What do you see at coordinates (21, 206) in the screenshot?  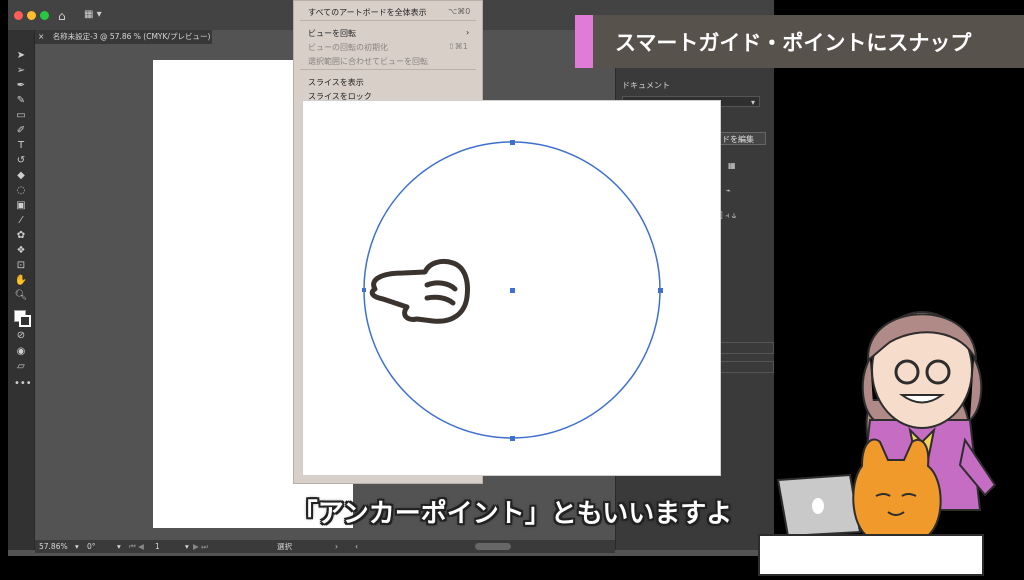 I see `gradient-tool-icon: ▣` at bounding box center [21, 206].